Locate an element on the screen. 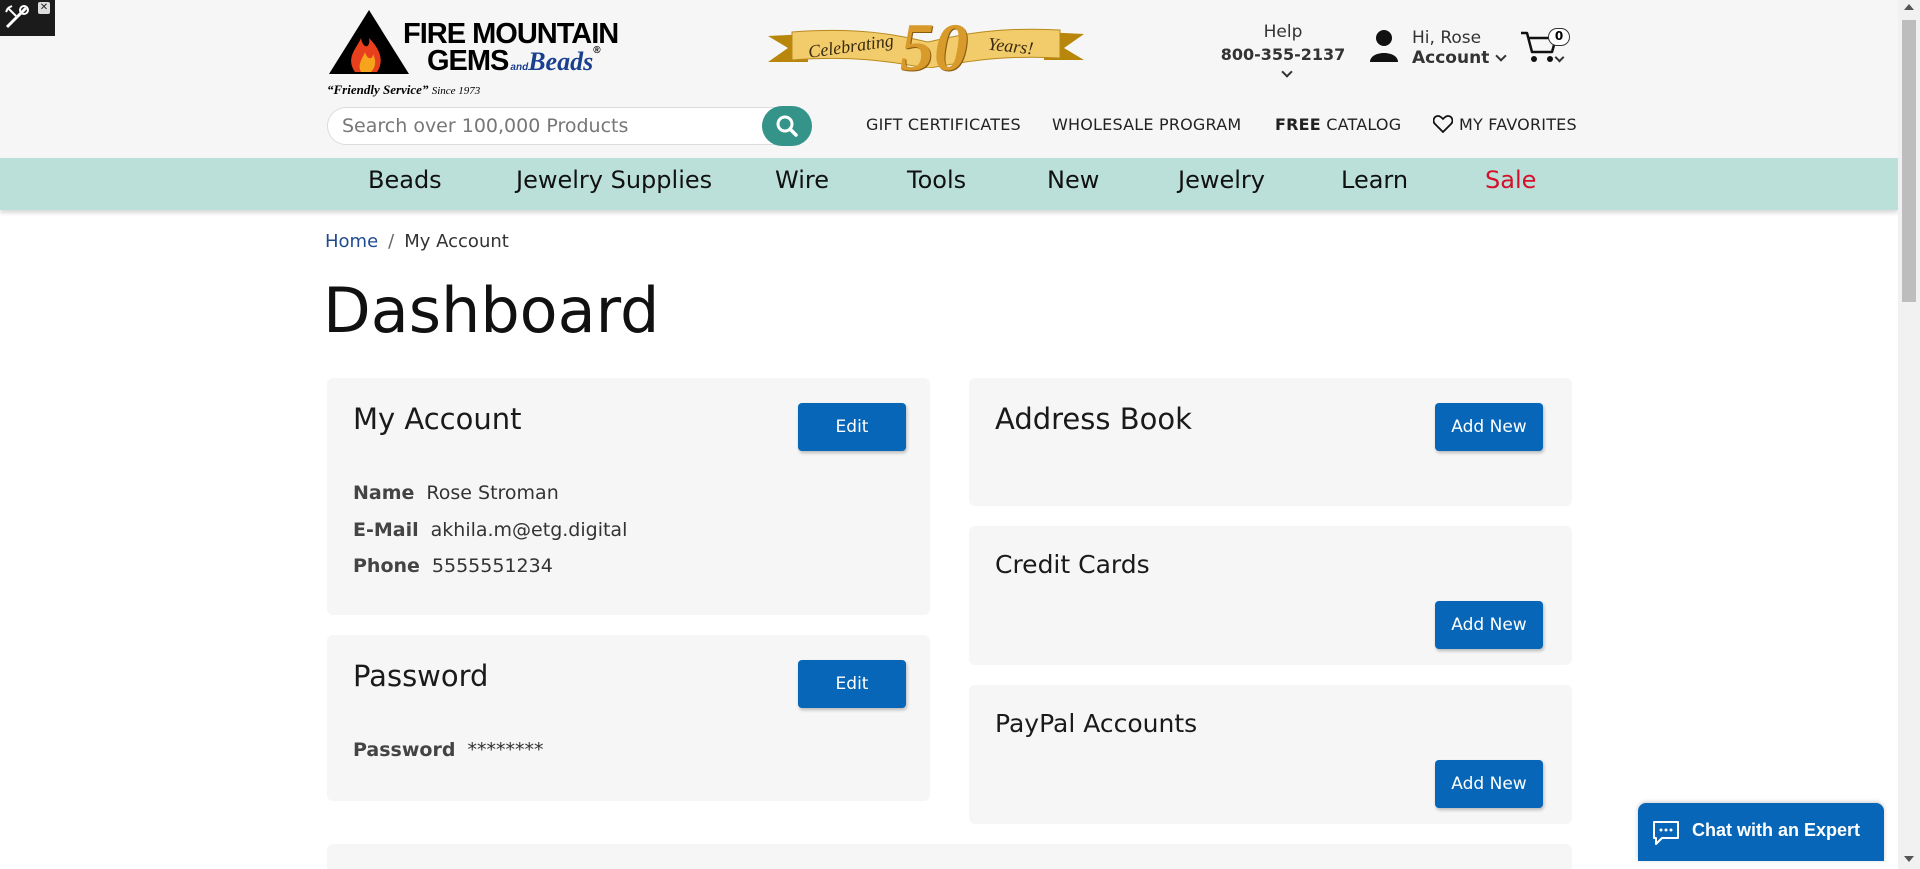 The height and width of the screenshot is (869, 1920). cart-button: 0 is located at coordinates (1545, 48).